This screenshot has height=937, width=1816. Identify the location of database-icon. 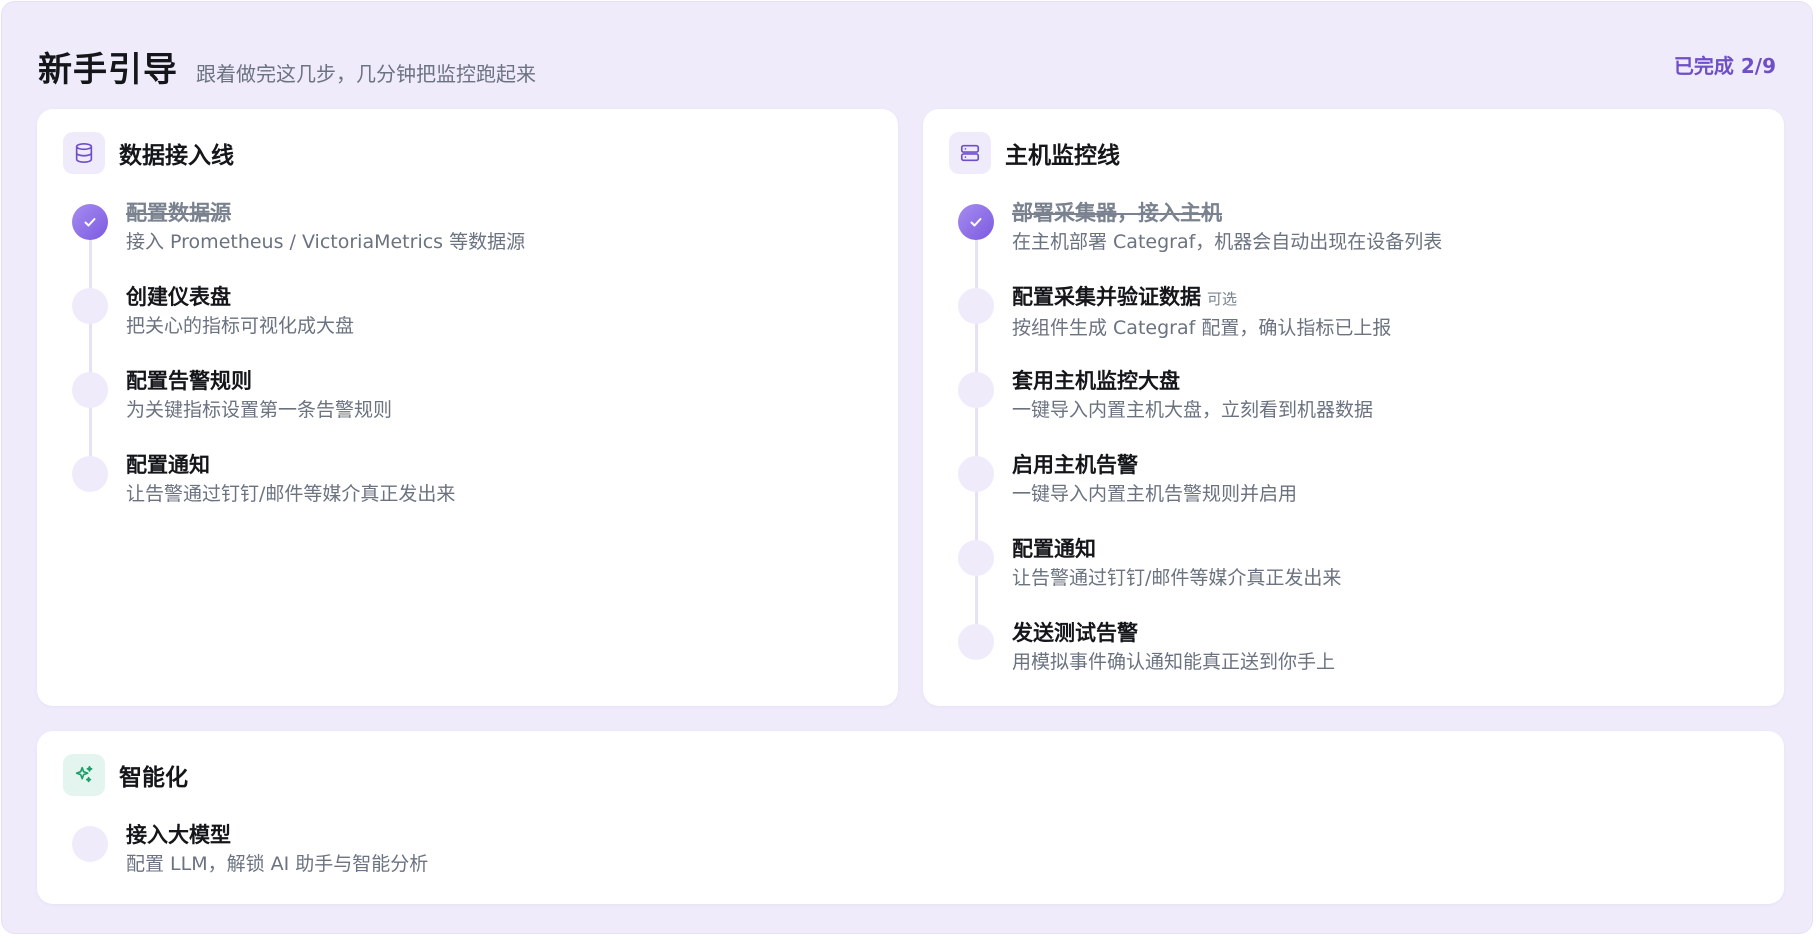
(84, 153).